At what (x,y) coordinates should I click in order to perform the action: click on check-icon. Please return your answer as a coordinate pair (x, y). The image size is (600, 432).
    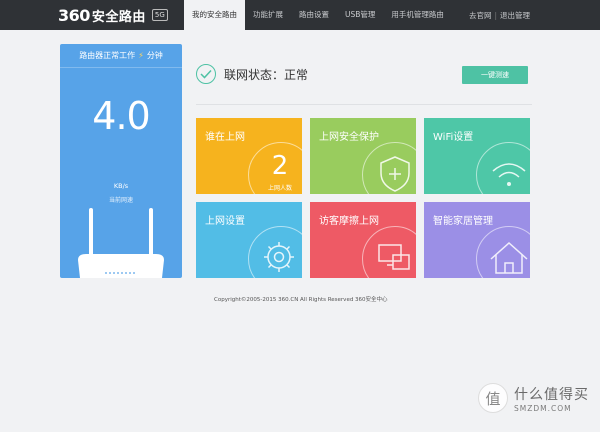
    Looking at the image, I should click on (206, 74).